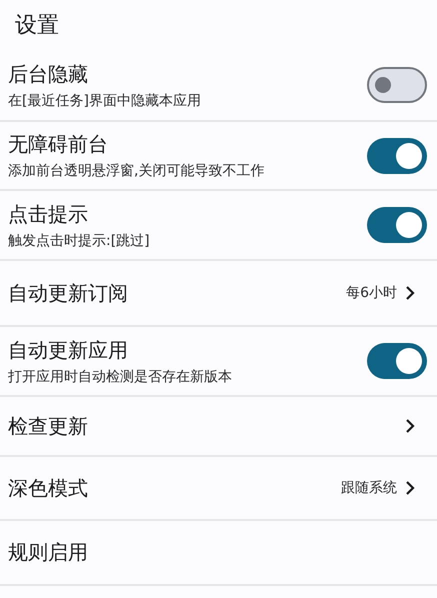 Image resolution: width=437 pixels, height=598 pixels. What do you see at coordinates (218, 156) in the screenshot?
I see `settings-row: 无障碍前台 添加前台透明悬浮窗,关闭可能导致不工作` at bounding box center [218, 156].